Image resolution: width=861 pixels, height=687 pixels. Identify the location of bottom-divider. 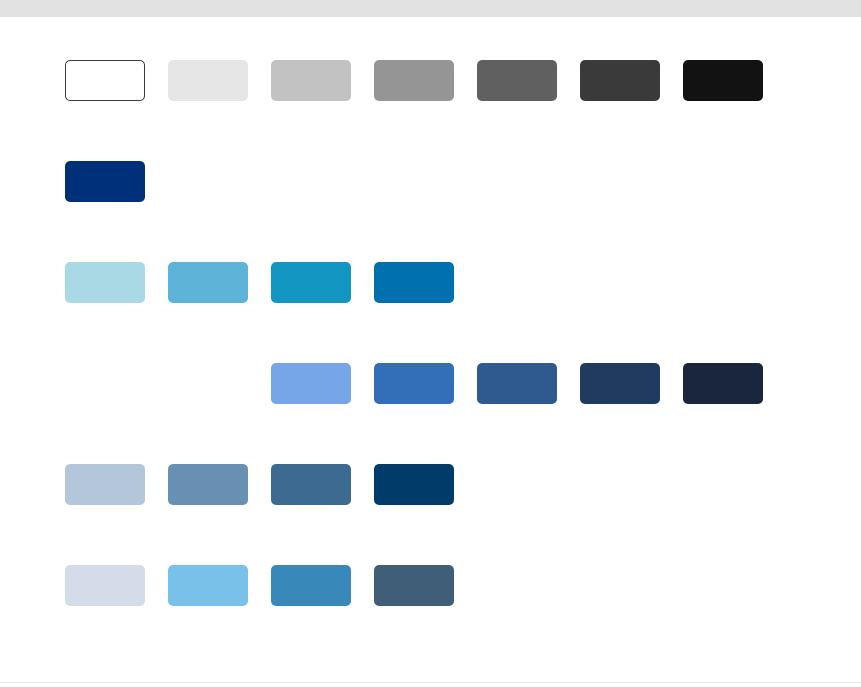
(430, 682).